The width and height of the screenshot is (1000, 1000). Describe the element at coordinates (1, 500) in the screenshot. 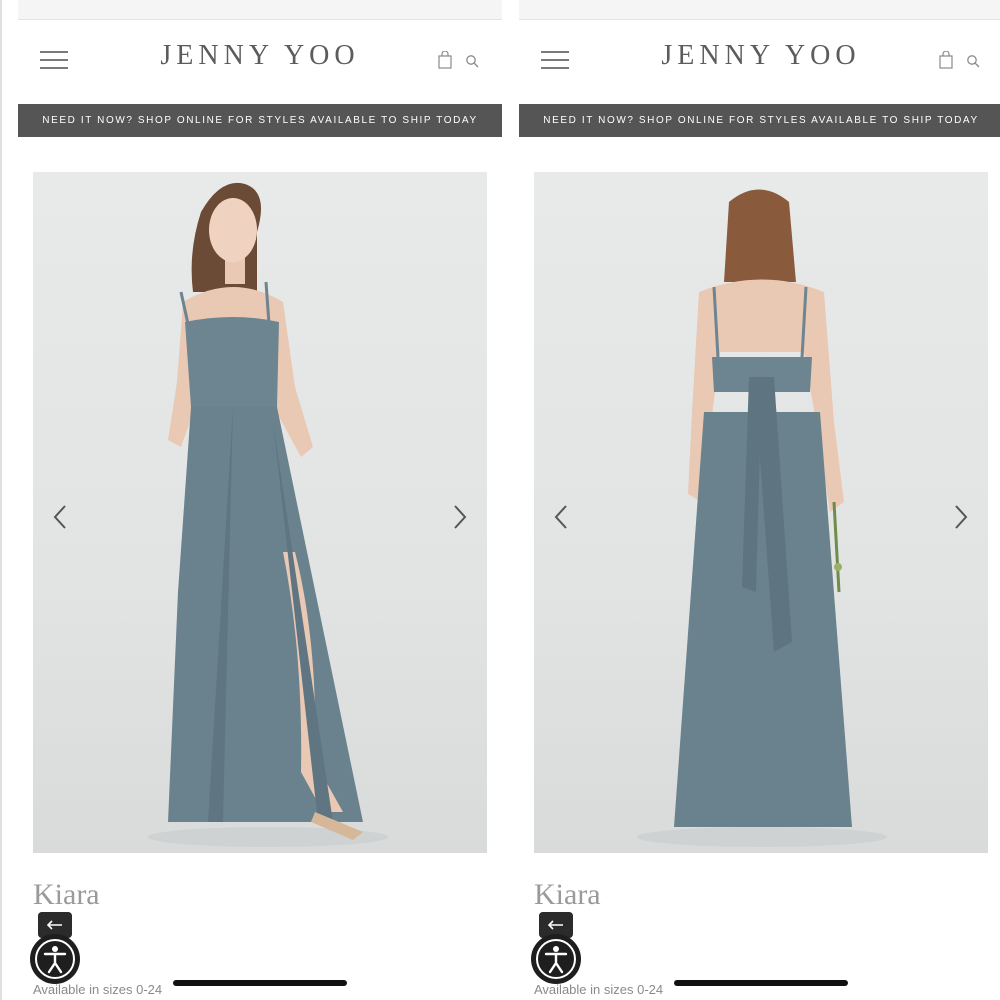

I see `window-edge` at that location.